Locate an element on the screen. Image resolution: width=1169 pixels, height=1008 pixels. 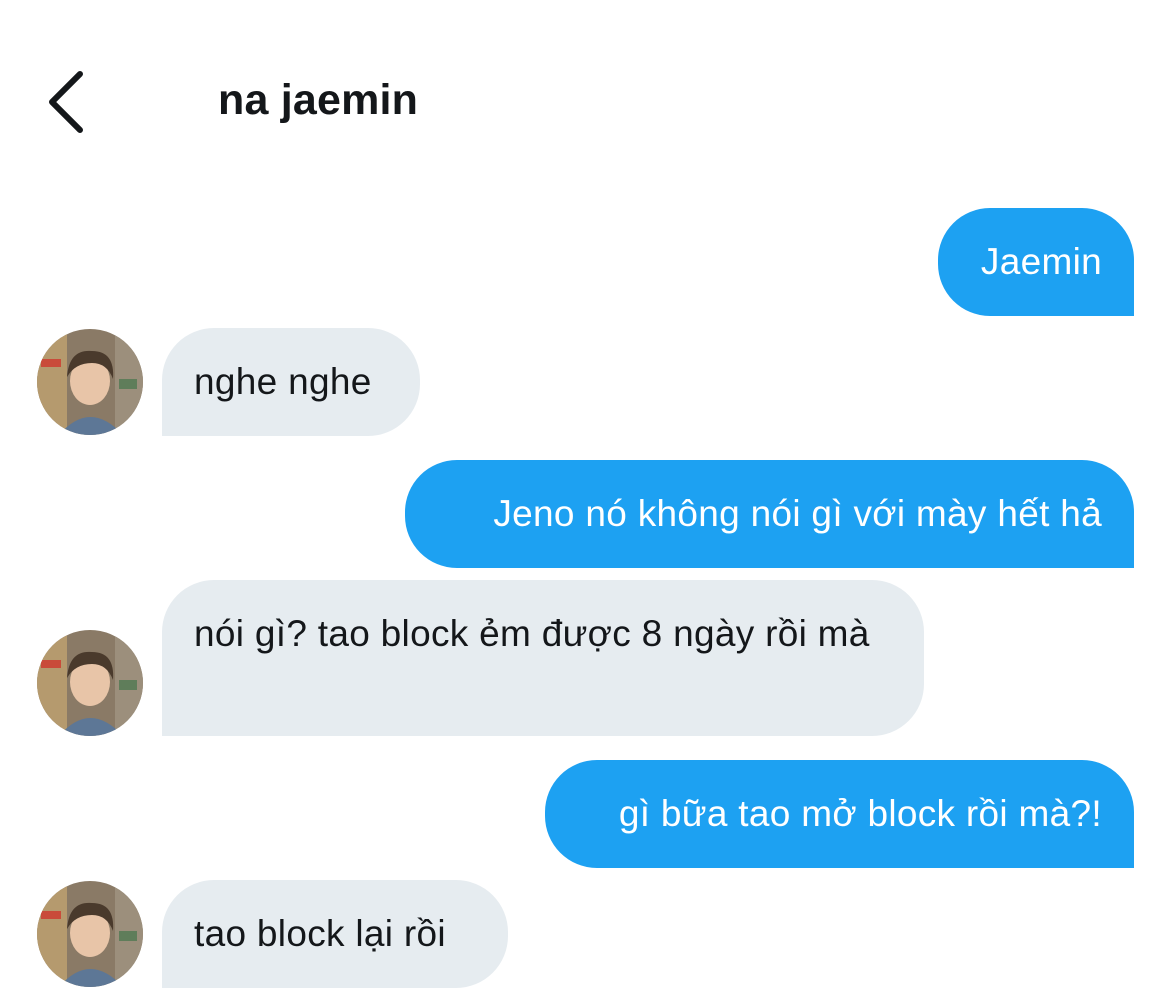
received-message-bubble: tao block lại rồi is located at coordinates (335, 934).